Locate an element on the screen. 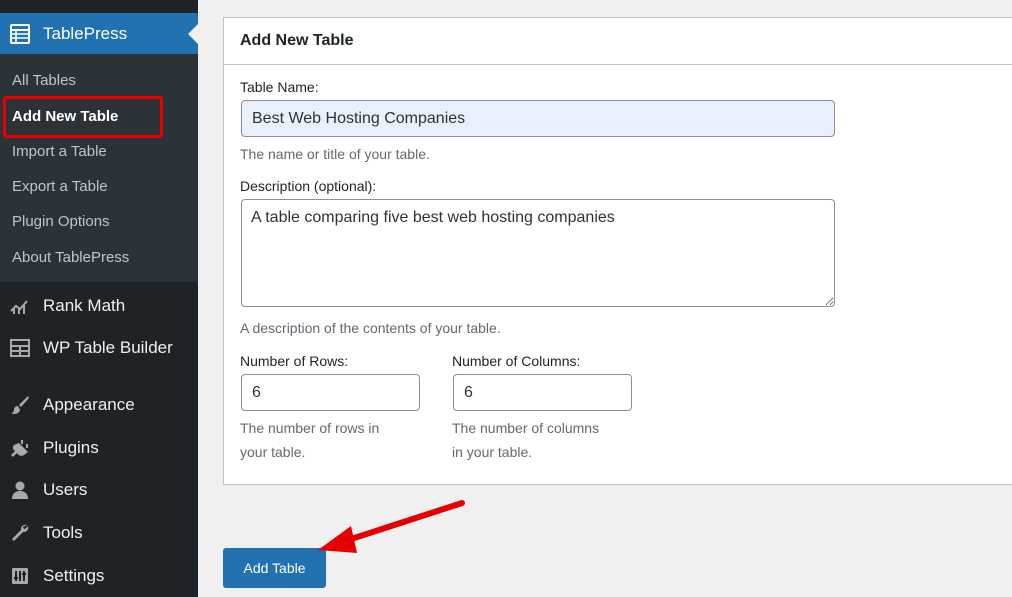  table-name-label: Table Name: is located at coordinates (279, 87).